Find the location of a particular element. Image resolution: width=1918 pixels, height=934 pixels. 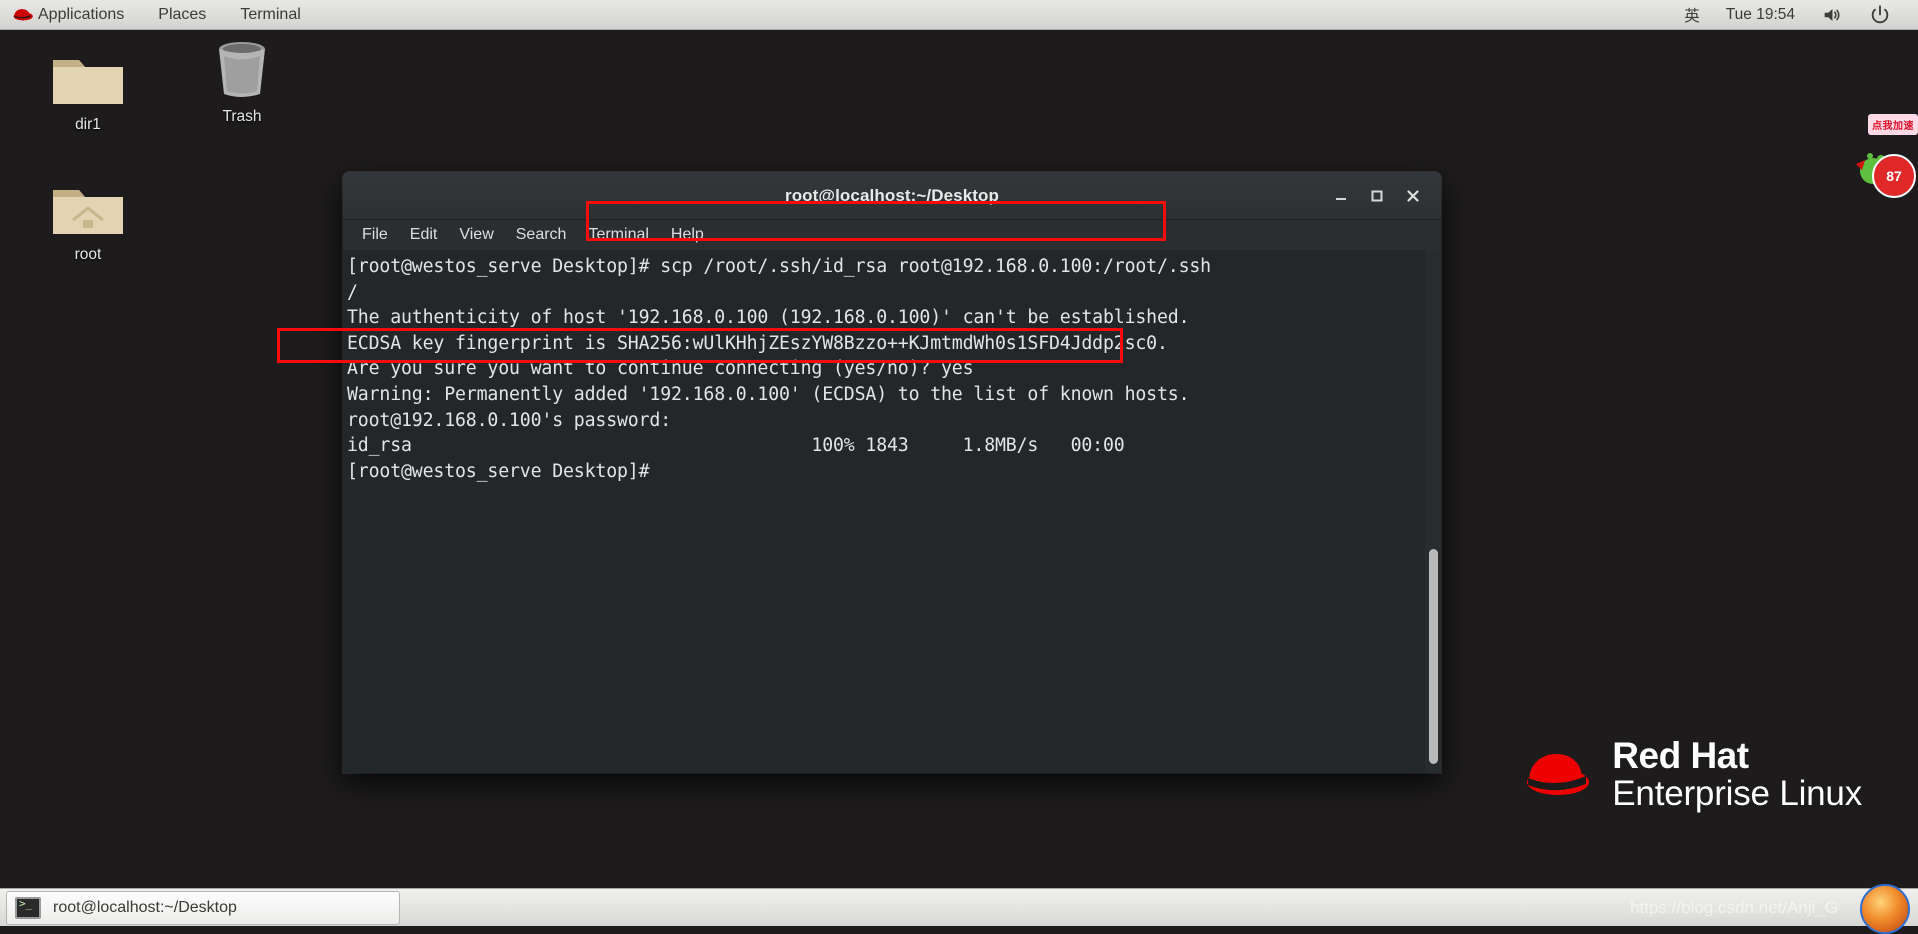

top-panel-right: 英 Tue 19:54 is located at coordinates (1794, 14).